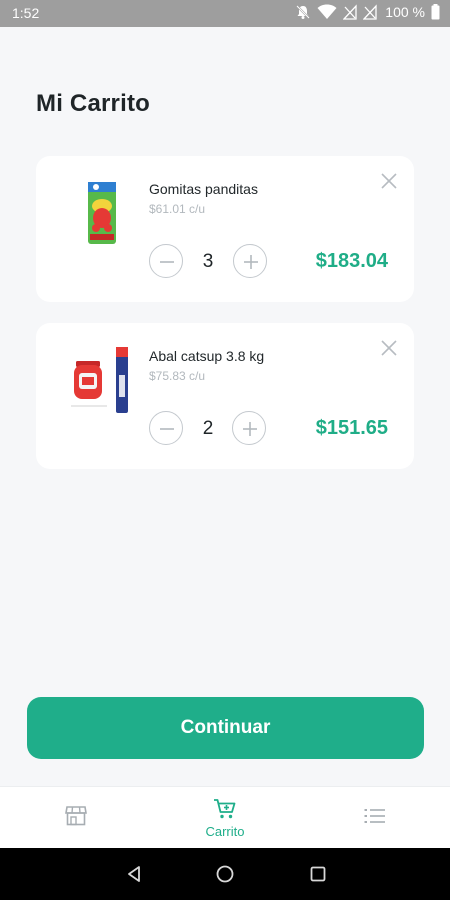  I want to click on cart-icon, so click(225, 809).